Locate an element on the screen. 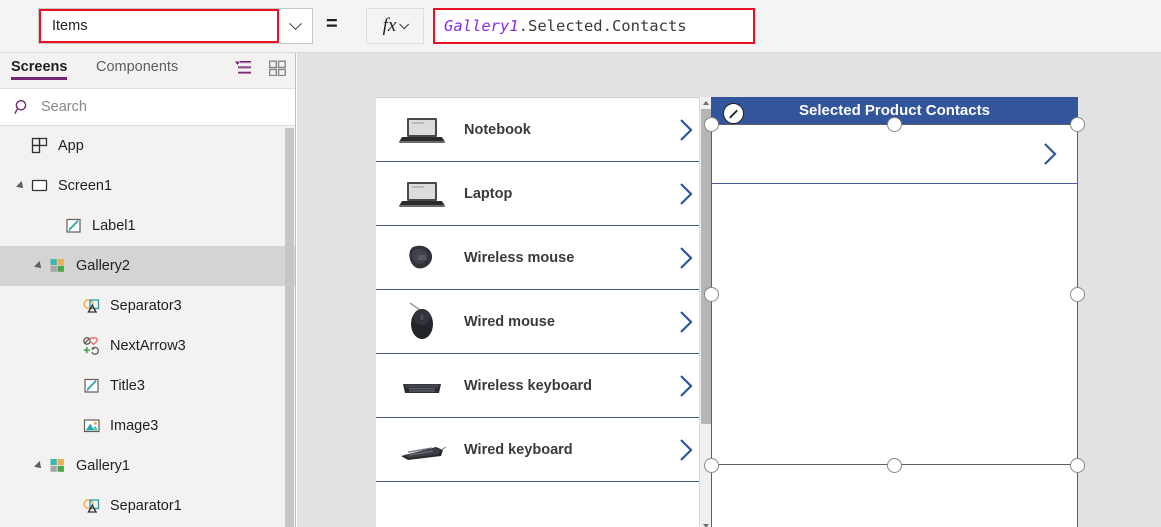  formula-token-rest: .Selected.Contacts is located at coordinates (602, 26).